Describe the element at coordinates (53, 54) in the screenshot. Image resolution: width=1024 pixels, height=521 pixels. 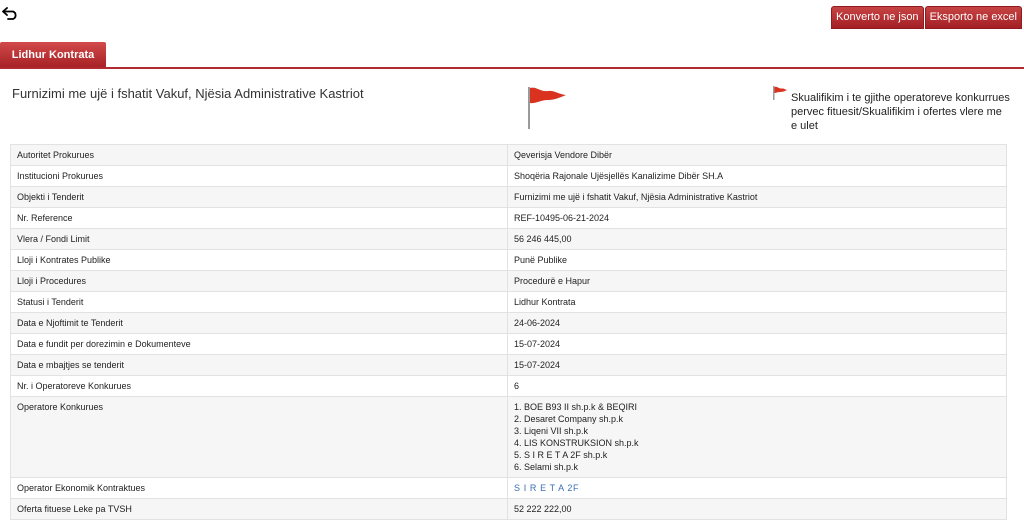
I see `tab-lidhur-kontrata: Lidhur Kontrata` at that location.